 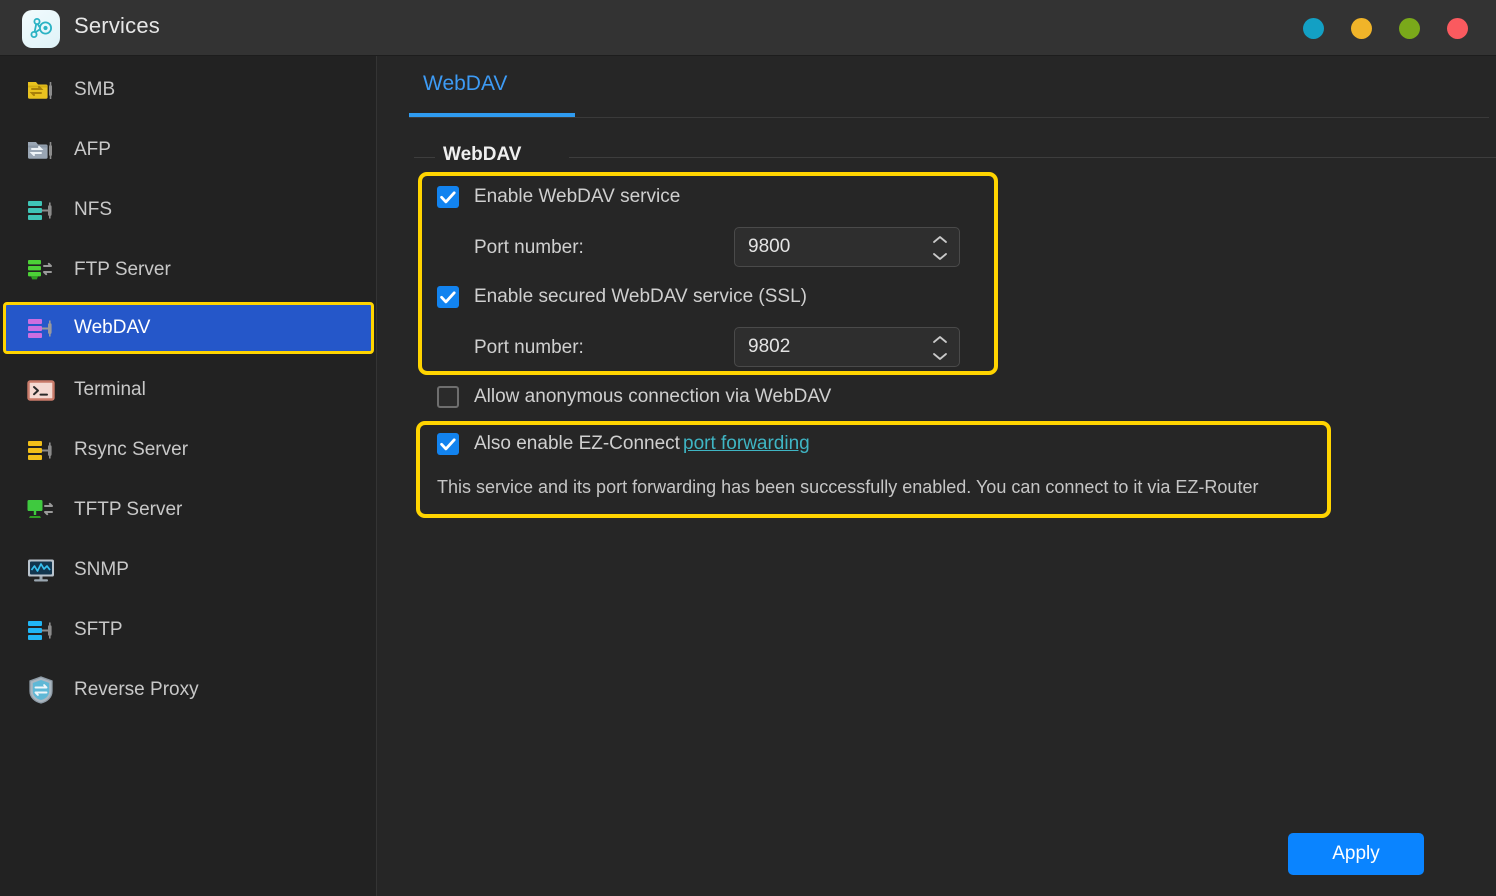 What do you see at coordinates (41, 90) in the screenshot?
I see `smb-folder-share-icon` at bounding box center [41, 90].